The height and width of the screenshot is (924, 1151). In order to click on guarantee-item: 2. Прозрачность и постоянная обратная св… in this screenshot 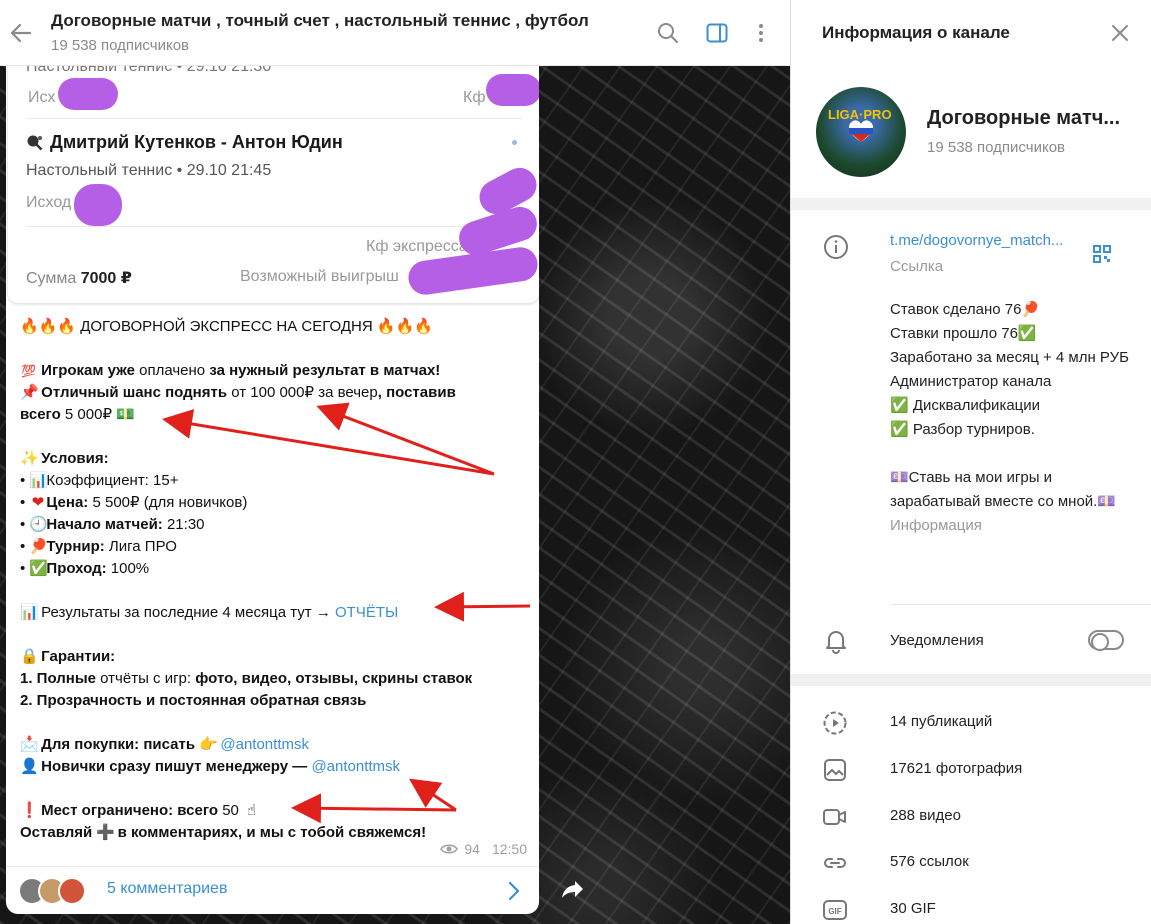, I will do `click(193, 700)`.